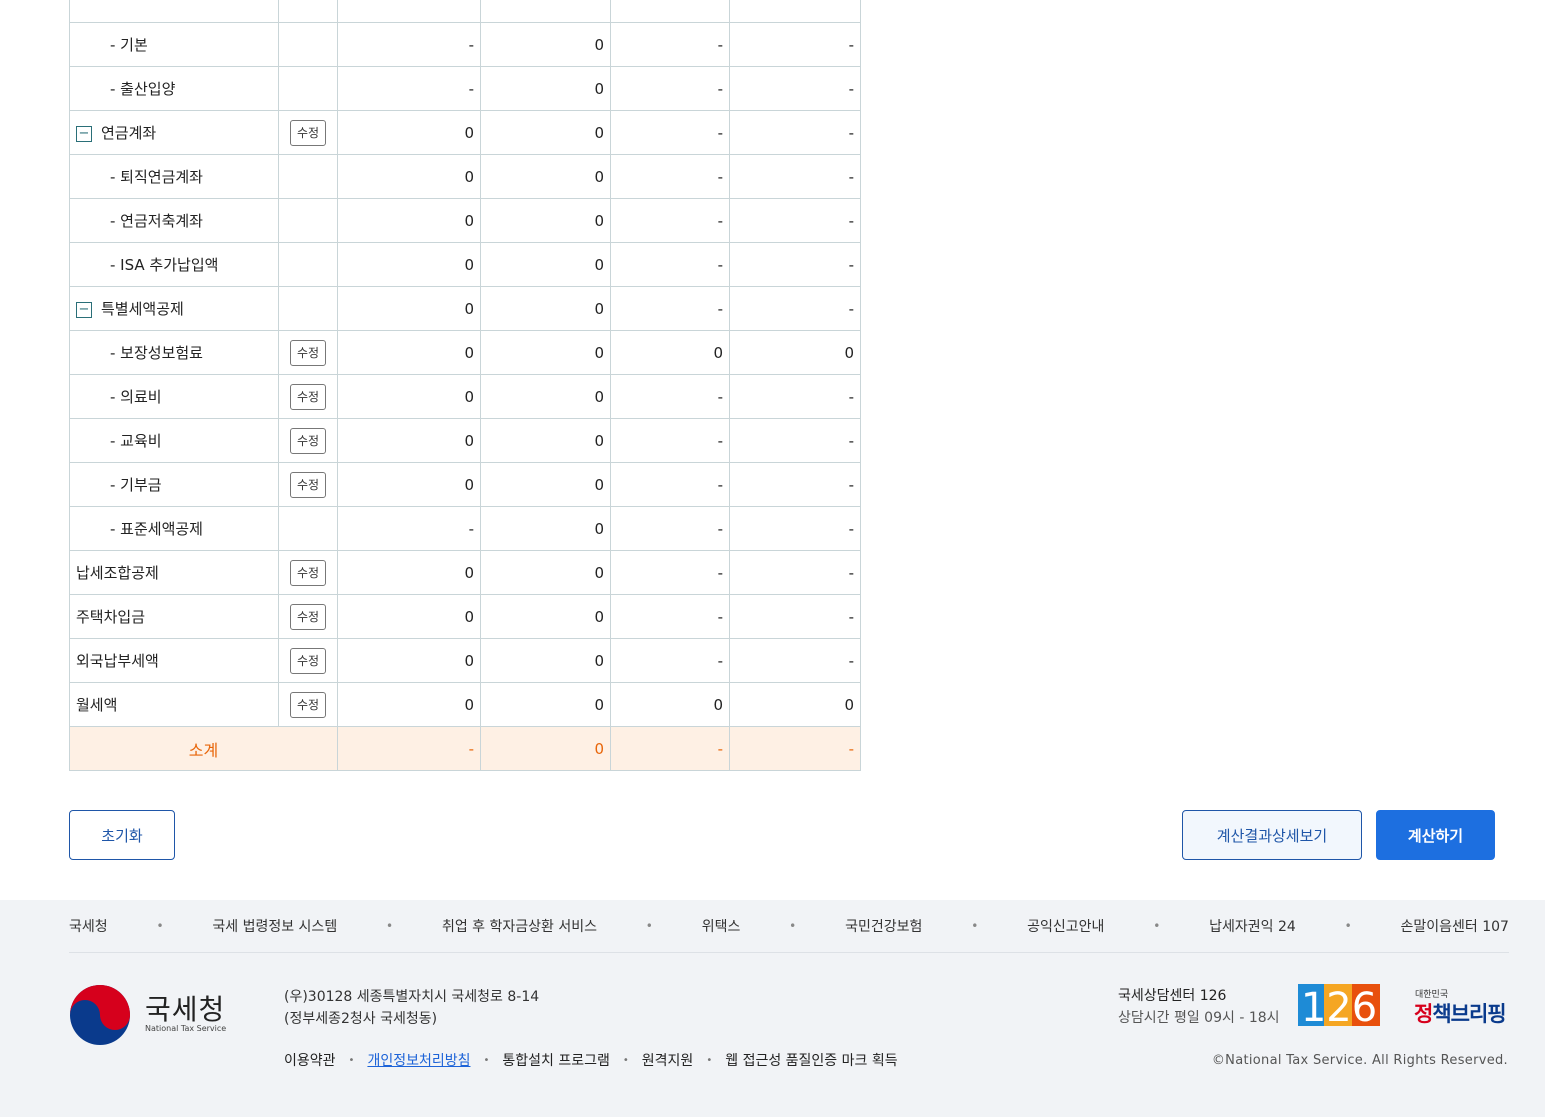  What do you see at coordinates (174, 704) in the screenshot?
I see `row-label: 월세액` at bounding box center [174, 704].